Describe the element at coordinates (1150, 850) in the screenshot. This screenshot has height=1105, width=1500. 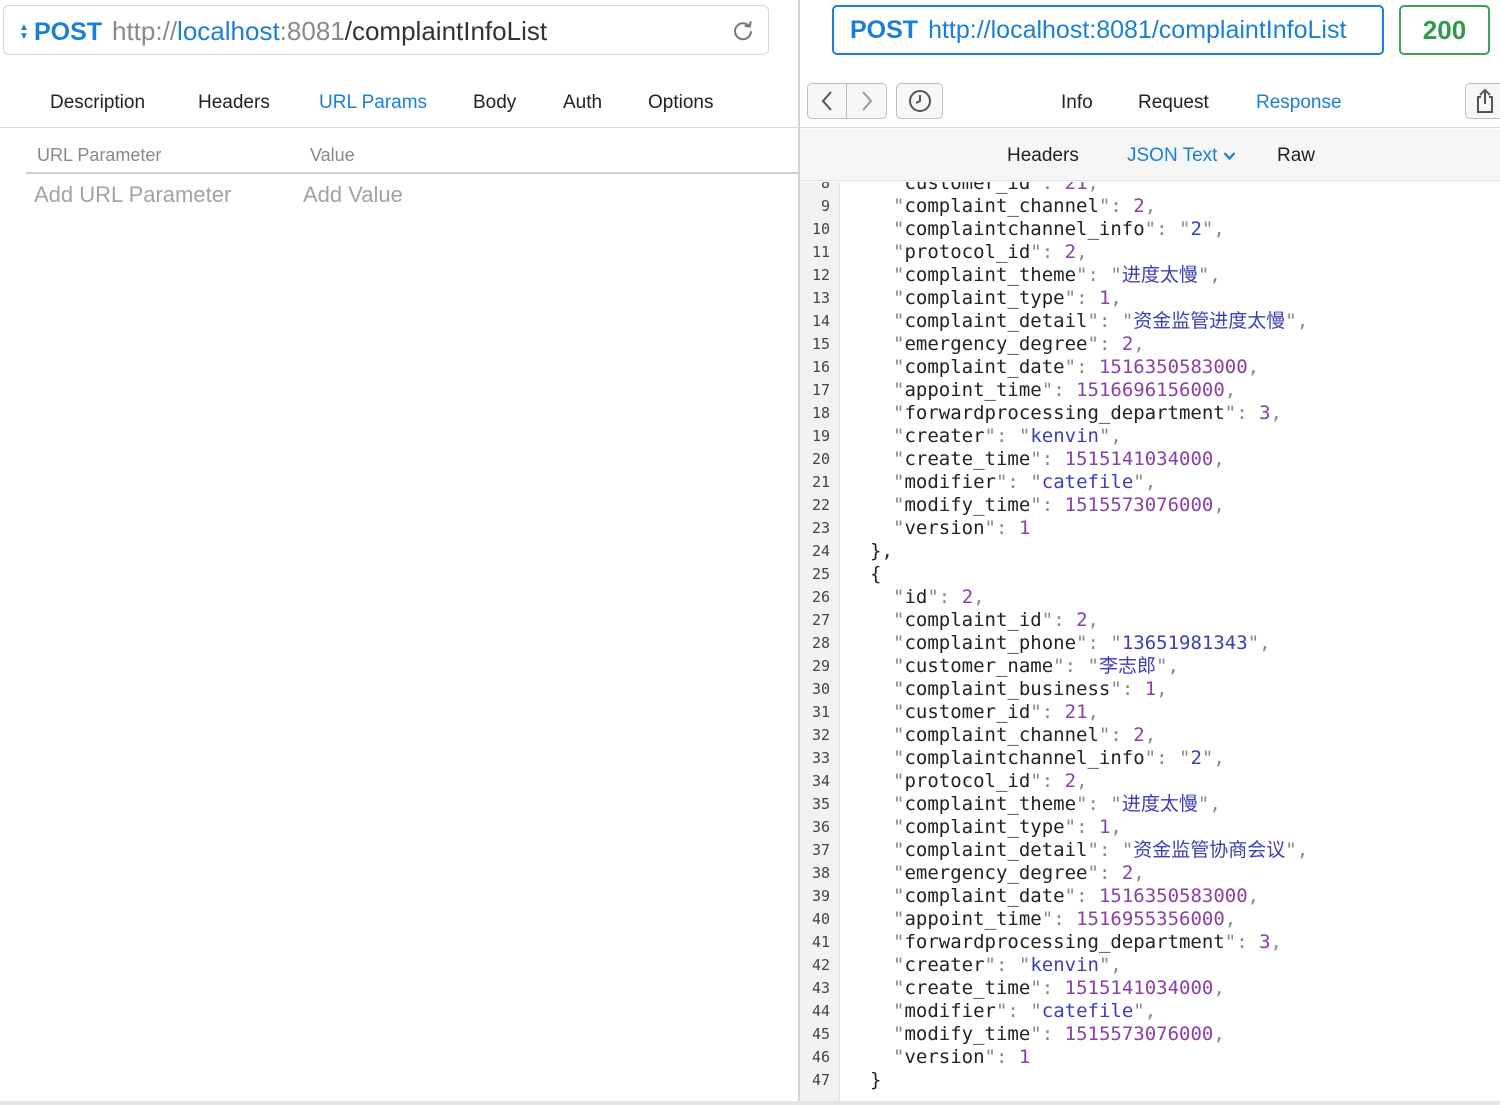
I see `json-line: 37 "complaint_detail": "资金监管协商会议",` at that location.